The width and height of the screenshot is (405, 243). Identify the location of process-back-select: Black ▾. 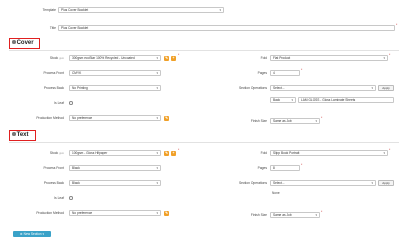
(115, 183).